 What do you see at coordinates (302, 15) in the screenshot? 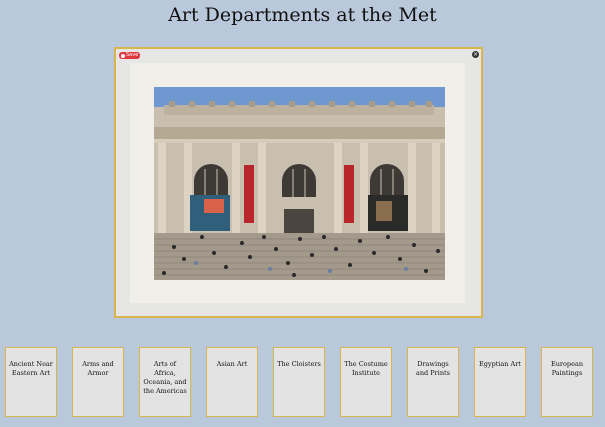
I see `page-title: Art Departments at the Met` at bounding box center [302, 15].